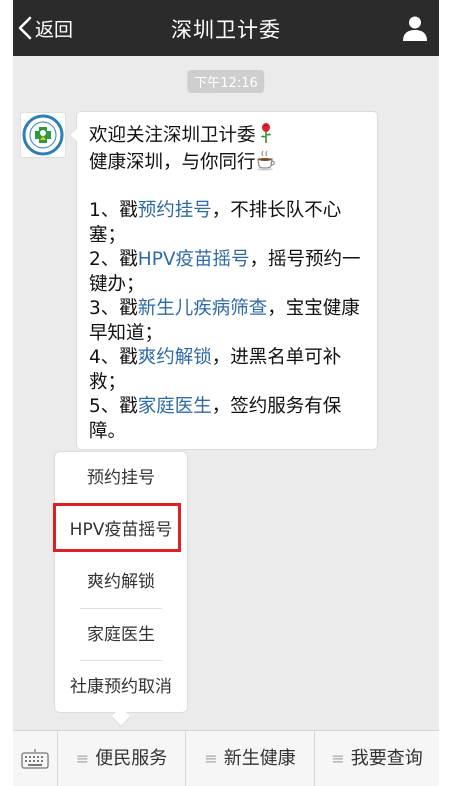 This screenshot has height=786, width=451. What do you see at coordinates (25, 28) in the screenshot?
I see `back-chevron-icon` at bounding box center [25, 28].